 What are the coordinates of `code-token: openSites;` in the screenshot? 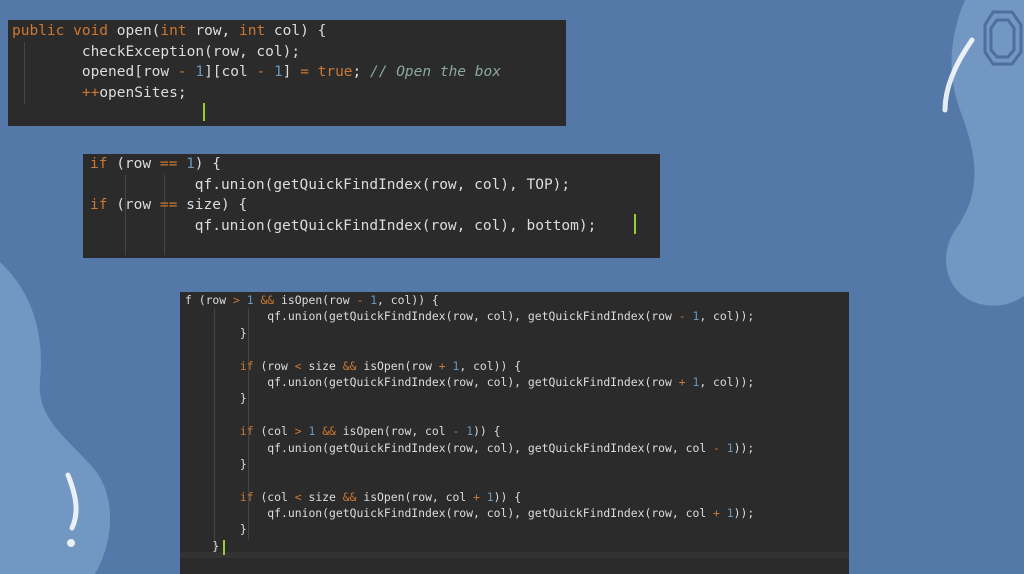 It's located at (143, 92).